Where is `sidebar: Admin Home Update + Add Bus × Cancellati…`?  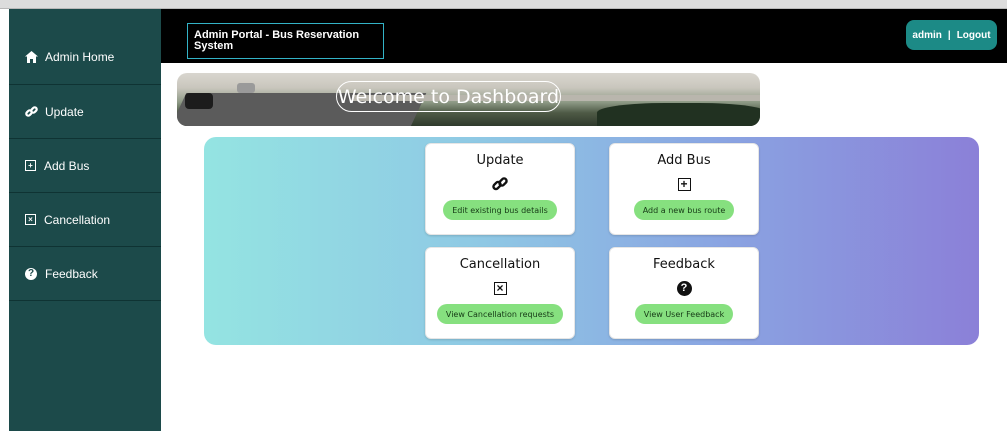
sidebar: Admin Home Update + Add Bus × Cancellati… is located at coordinates (85, 220).